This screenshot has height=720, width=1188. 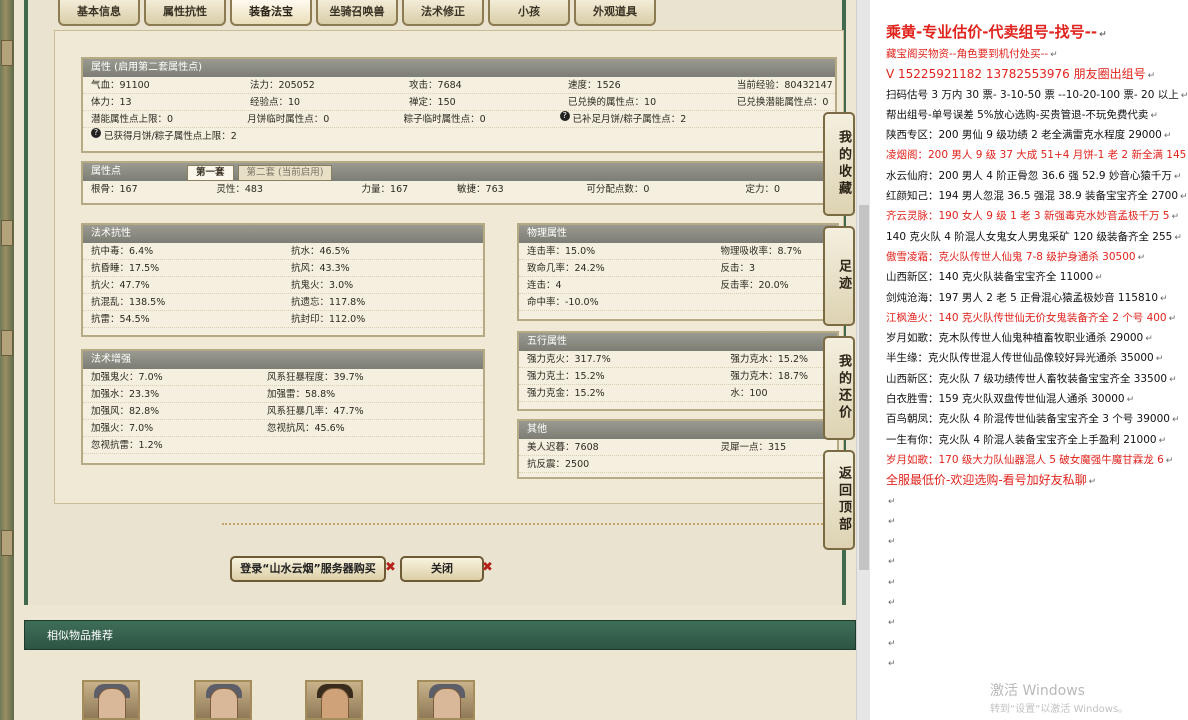 What do you see at coordinates (114, 189) in the screenshot?
I see `points-cell: 根骨：167` at bounding box center [114, 189].